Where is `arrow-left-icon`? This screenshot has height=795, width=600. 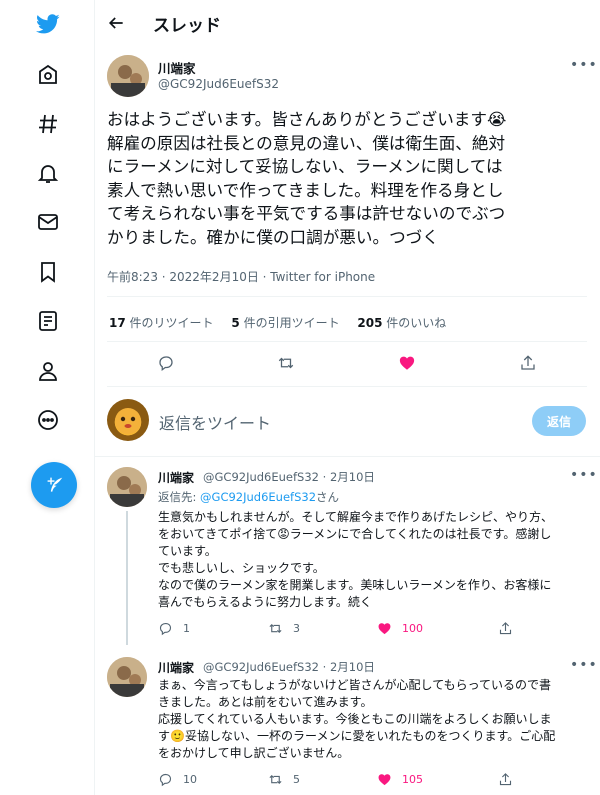
arrow-left-icon is located at coordinates (115, 23).